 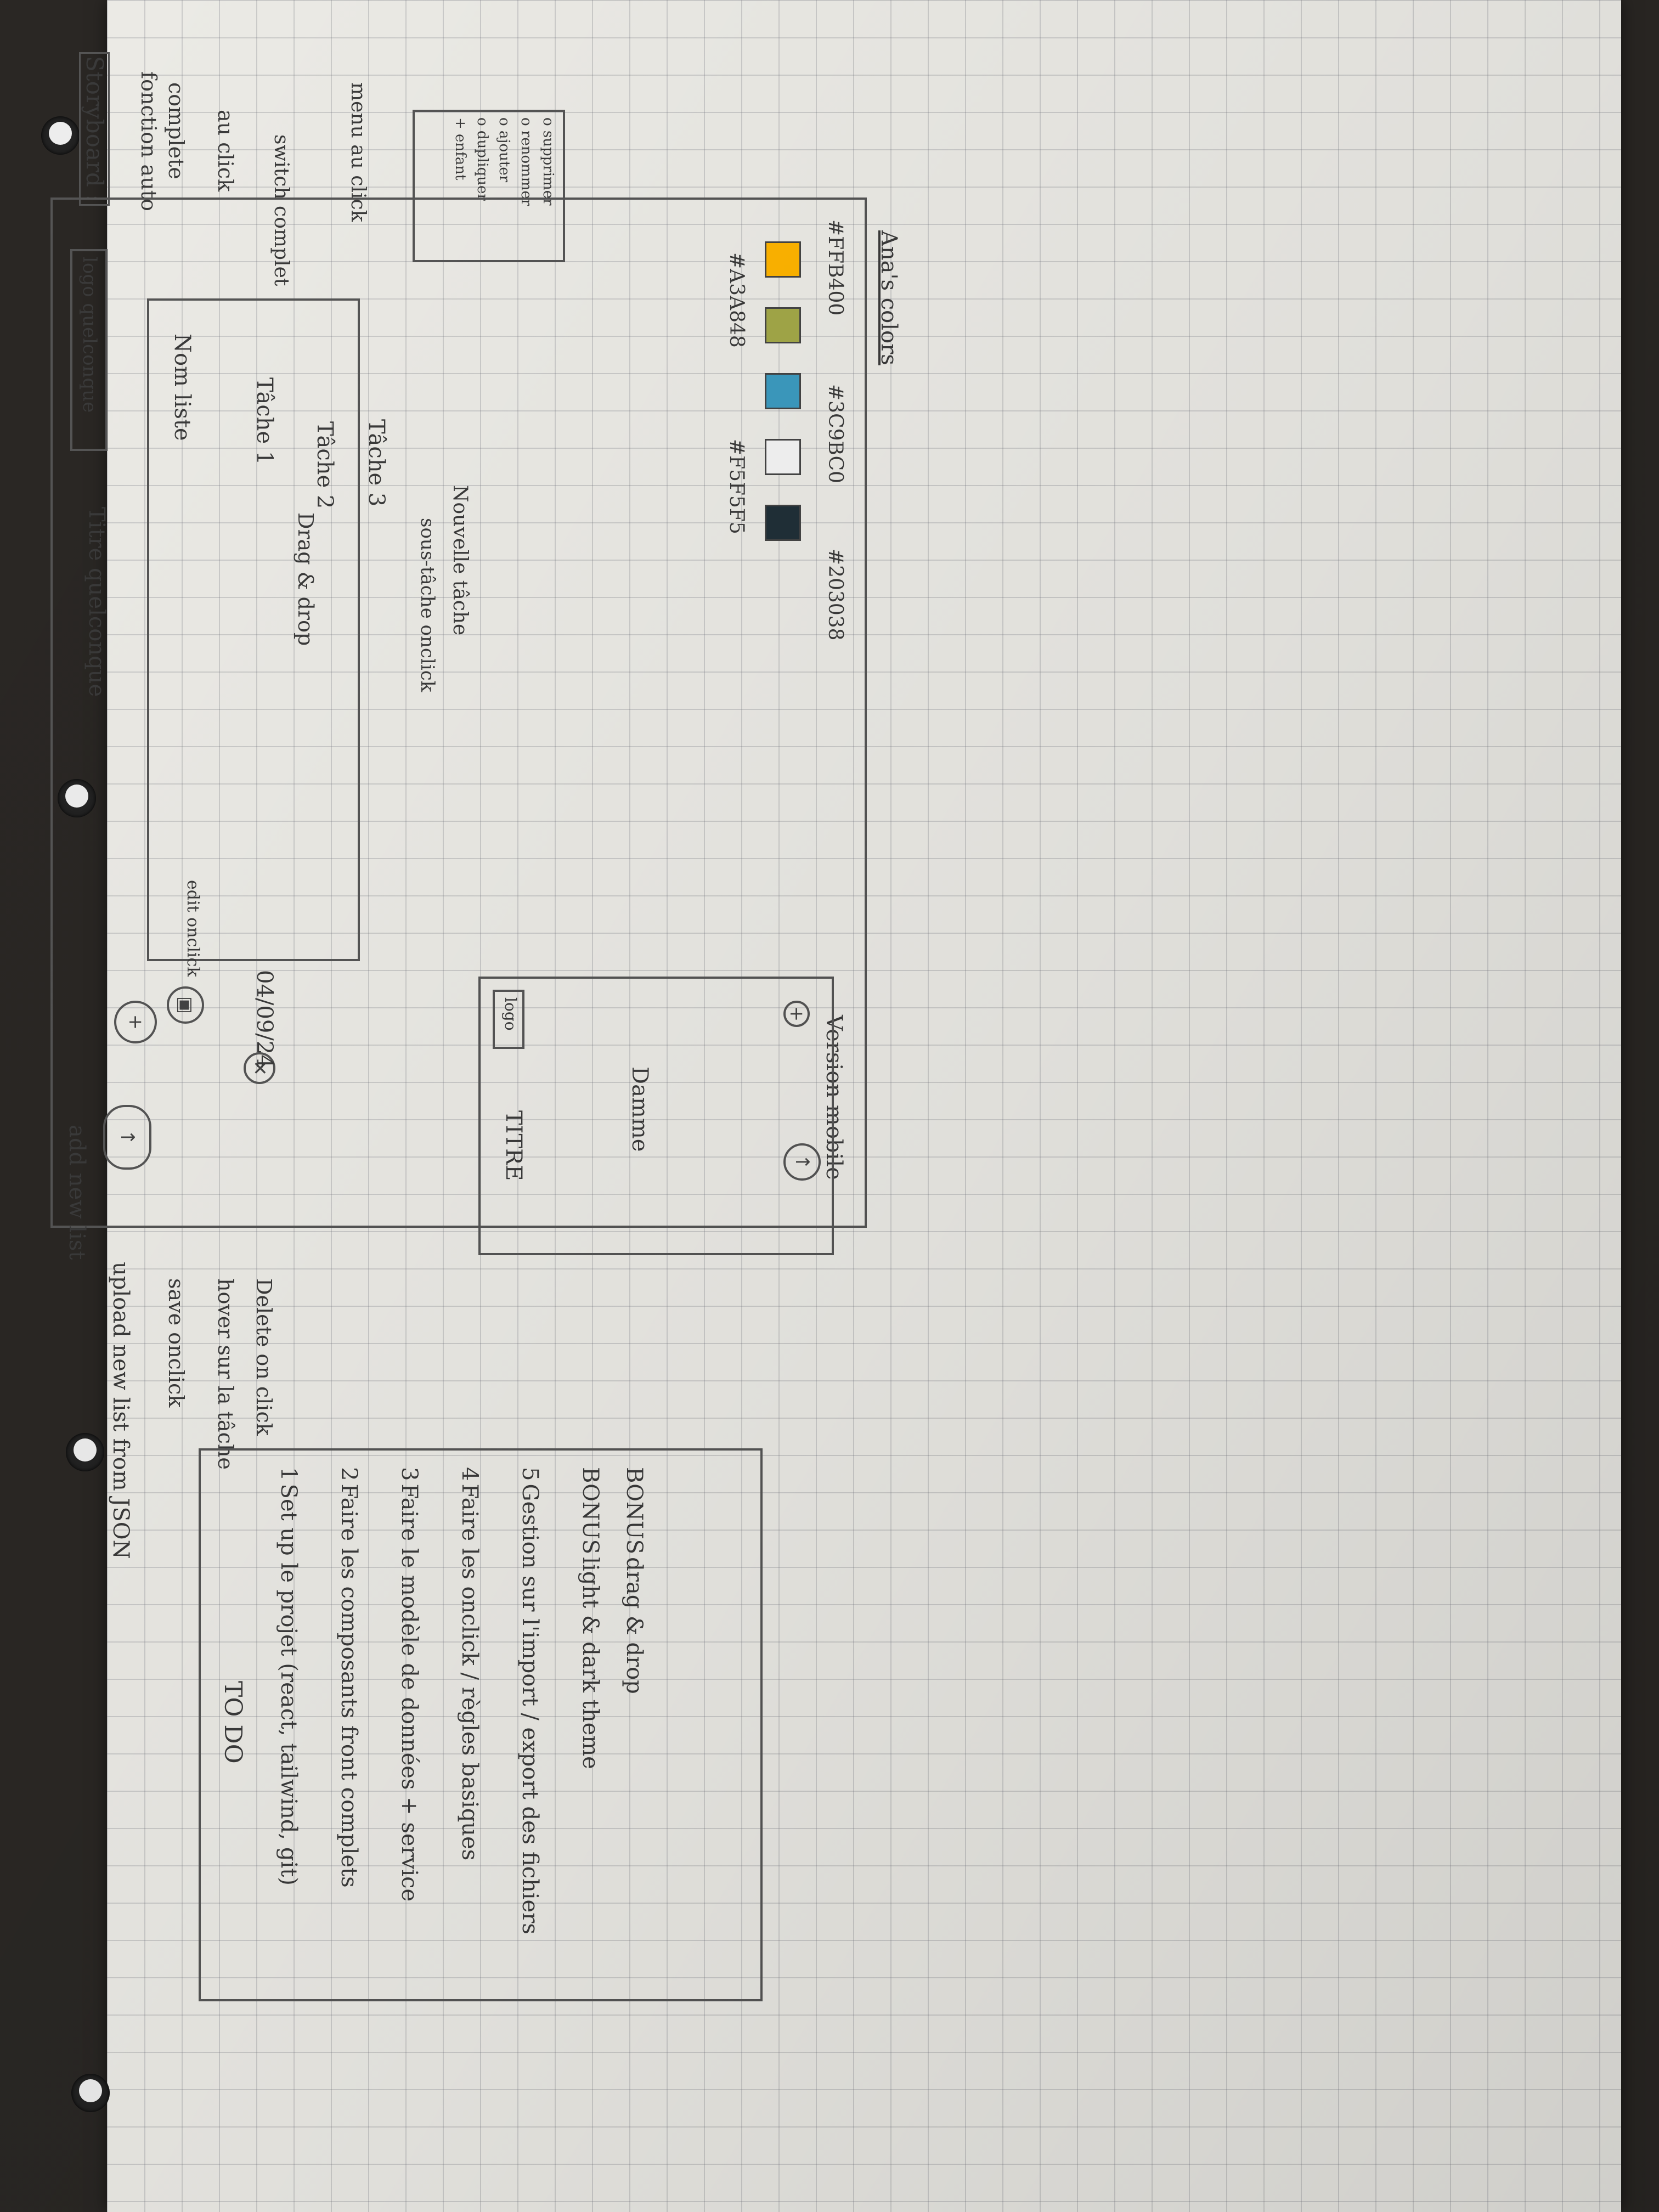 I want to click on edit-note: edit onclick, so click(x=192, y=928).